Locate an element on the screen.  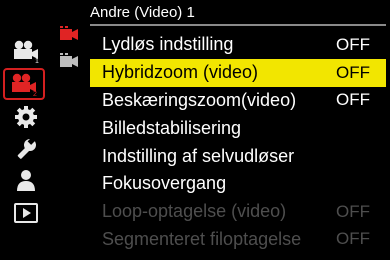
category-badge: 2 is located at coordinates (35, 93).